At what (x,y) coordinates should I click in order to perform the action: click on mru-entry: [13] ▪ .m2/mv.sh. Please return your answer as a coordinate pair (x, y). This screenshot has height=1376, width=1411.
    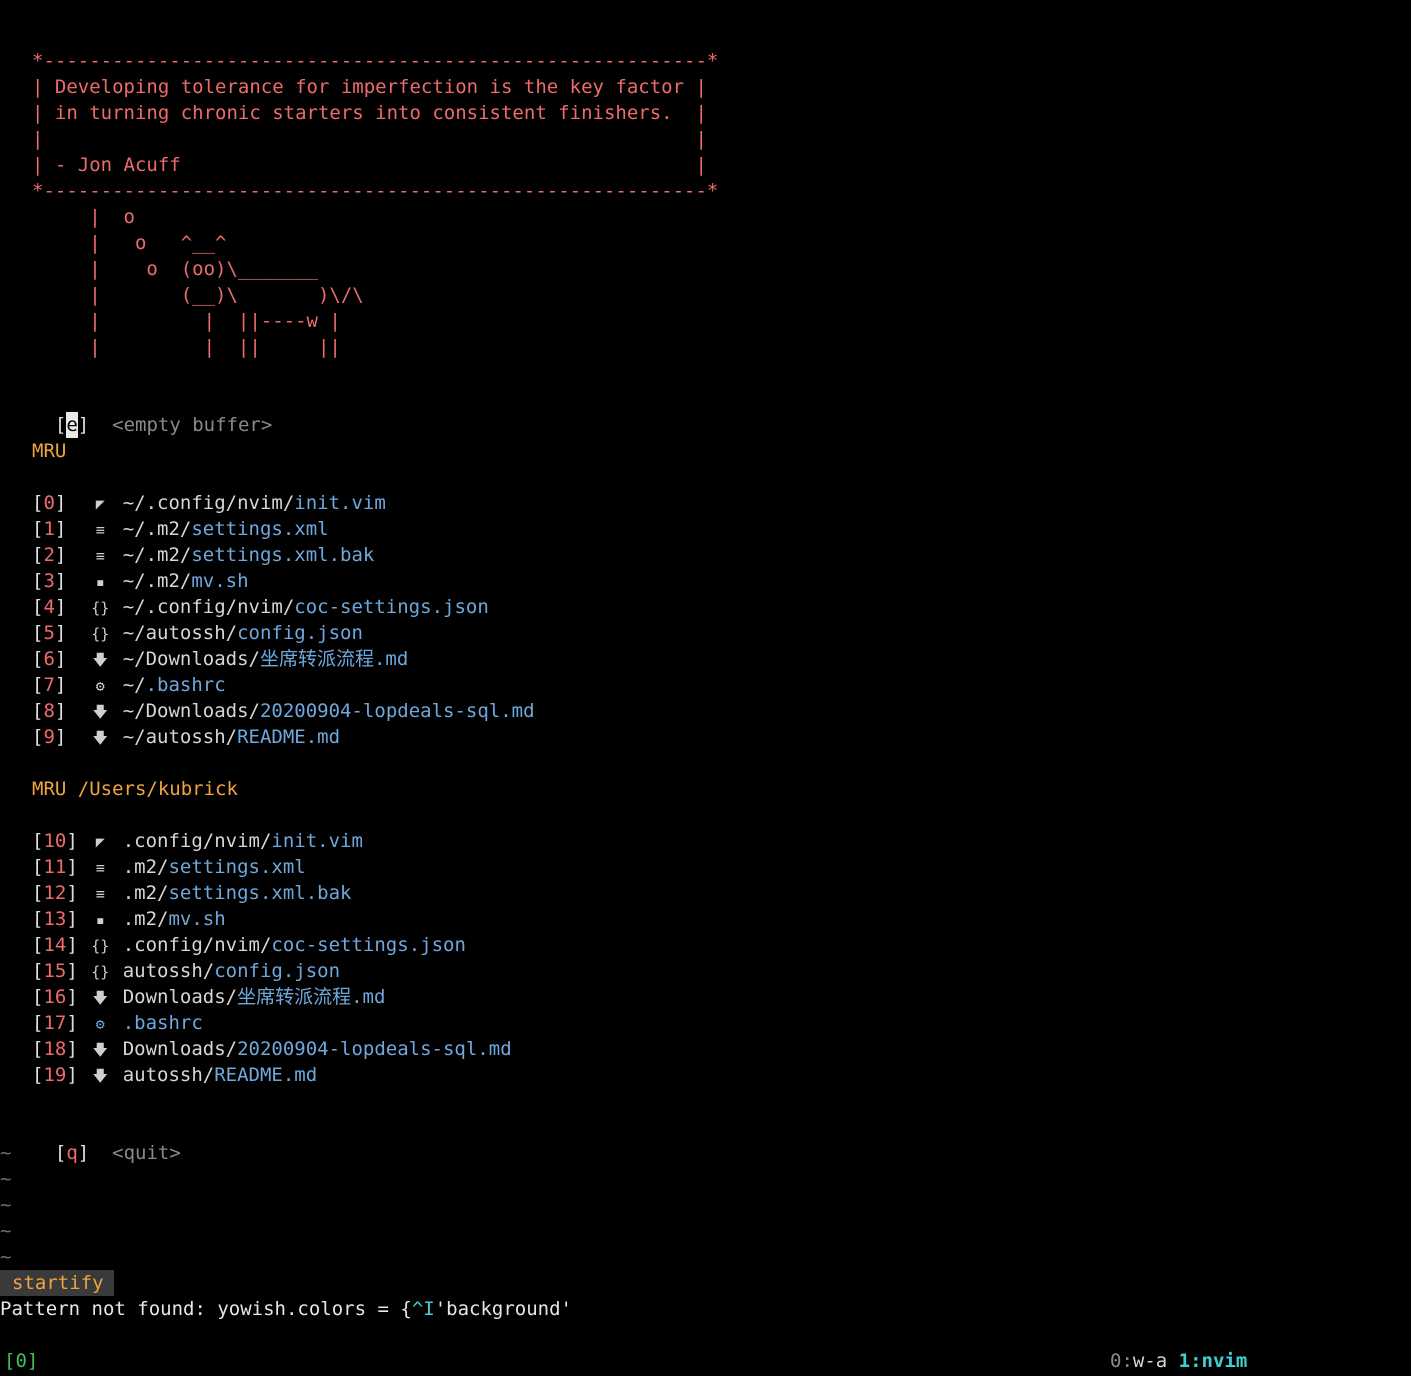
    Looking at the image, I should click on (129, 919).